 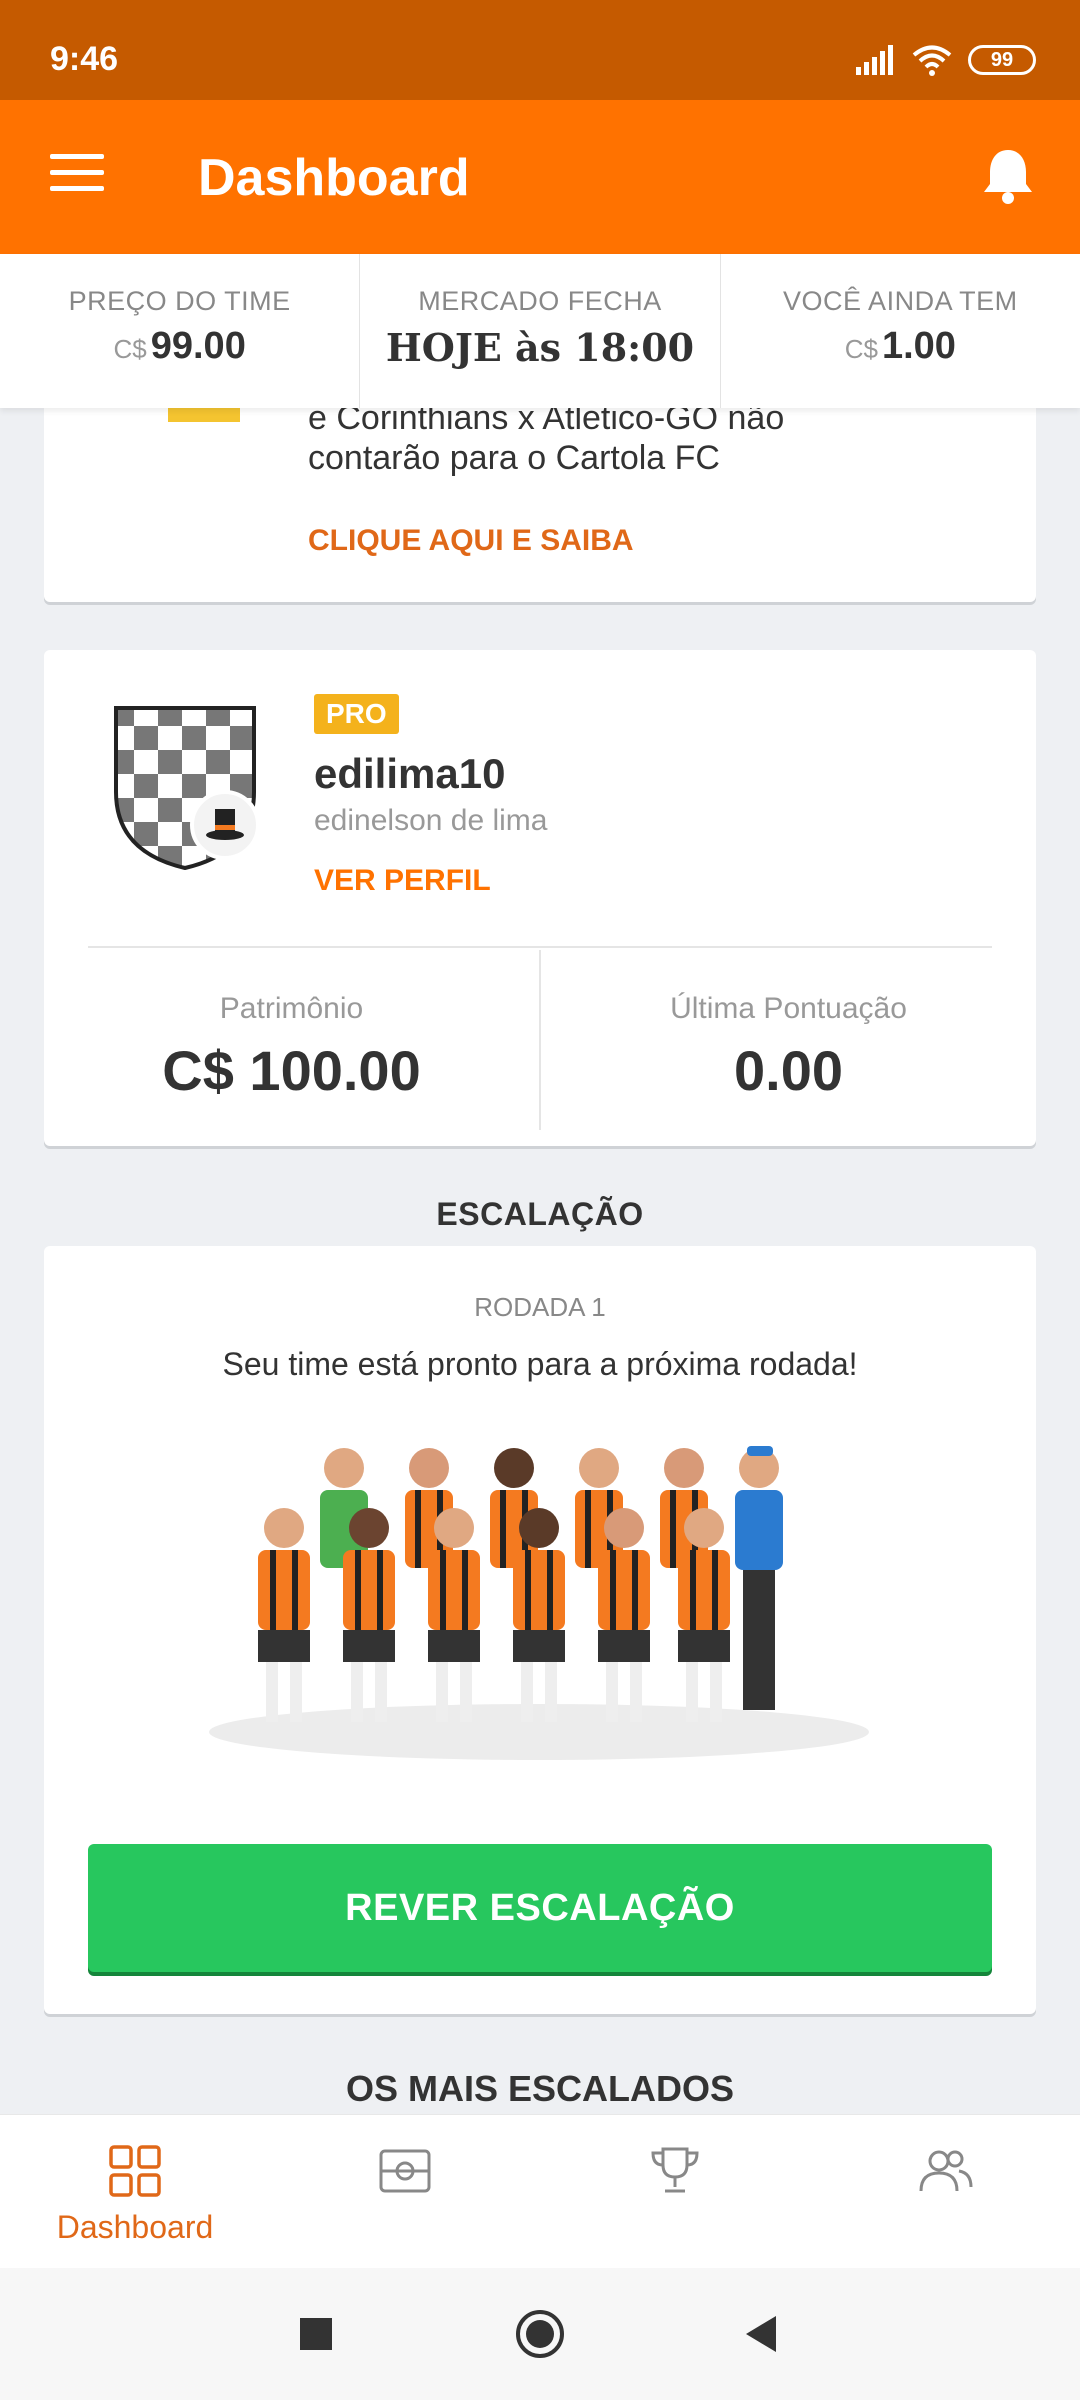 What do you see at coordinates (410, 773) in the screenshot?
I see `team-username: edilima10` at bounding box center [410, 773].